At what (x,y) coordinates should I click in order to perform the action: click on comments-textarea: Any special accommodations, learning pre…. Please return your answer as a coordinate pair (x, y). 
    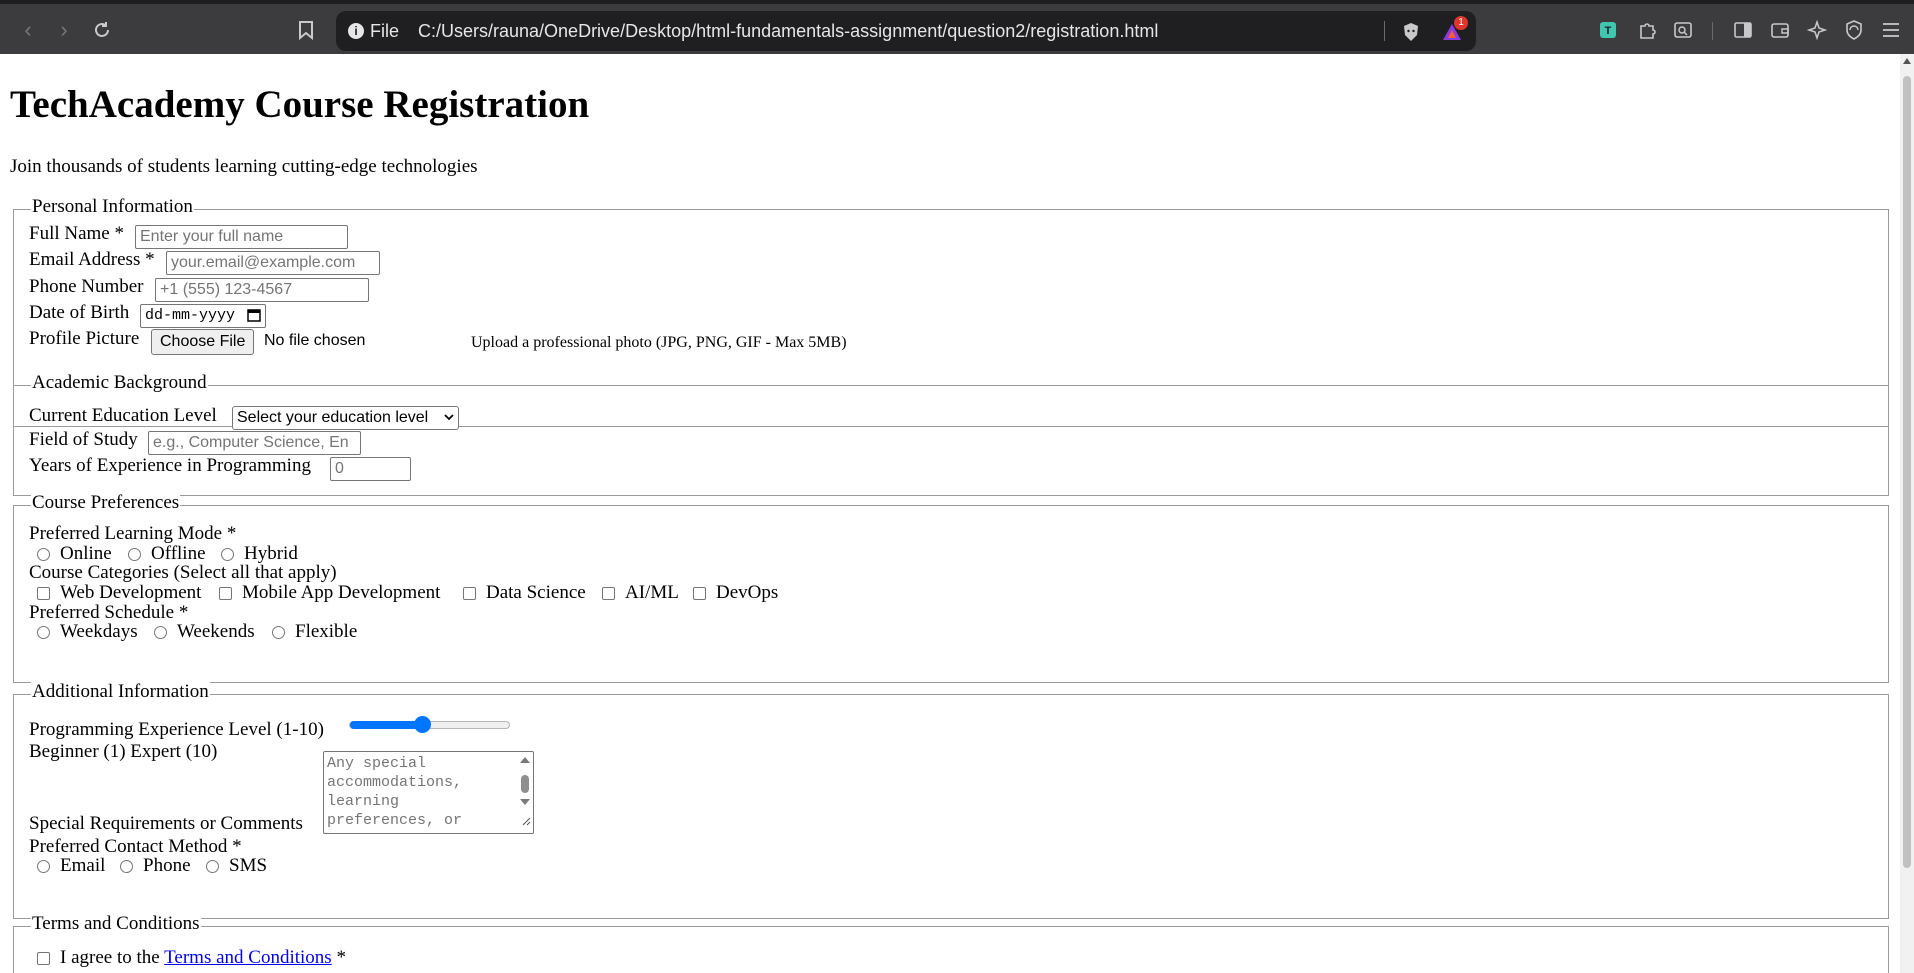
    Looking at the image, I should click on (428, 792).